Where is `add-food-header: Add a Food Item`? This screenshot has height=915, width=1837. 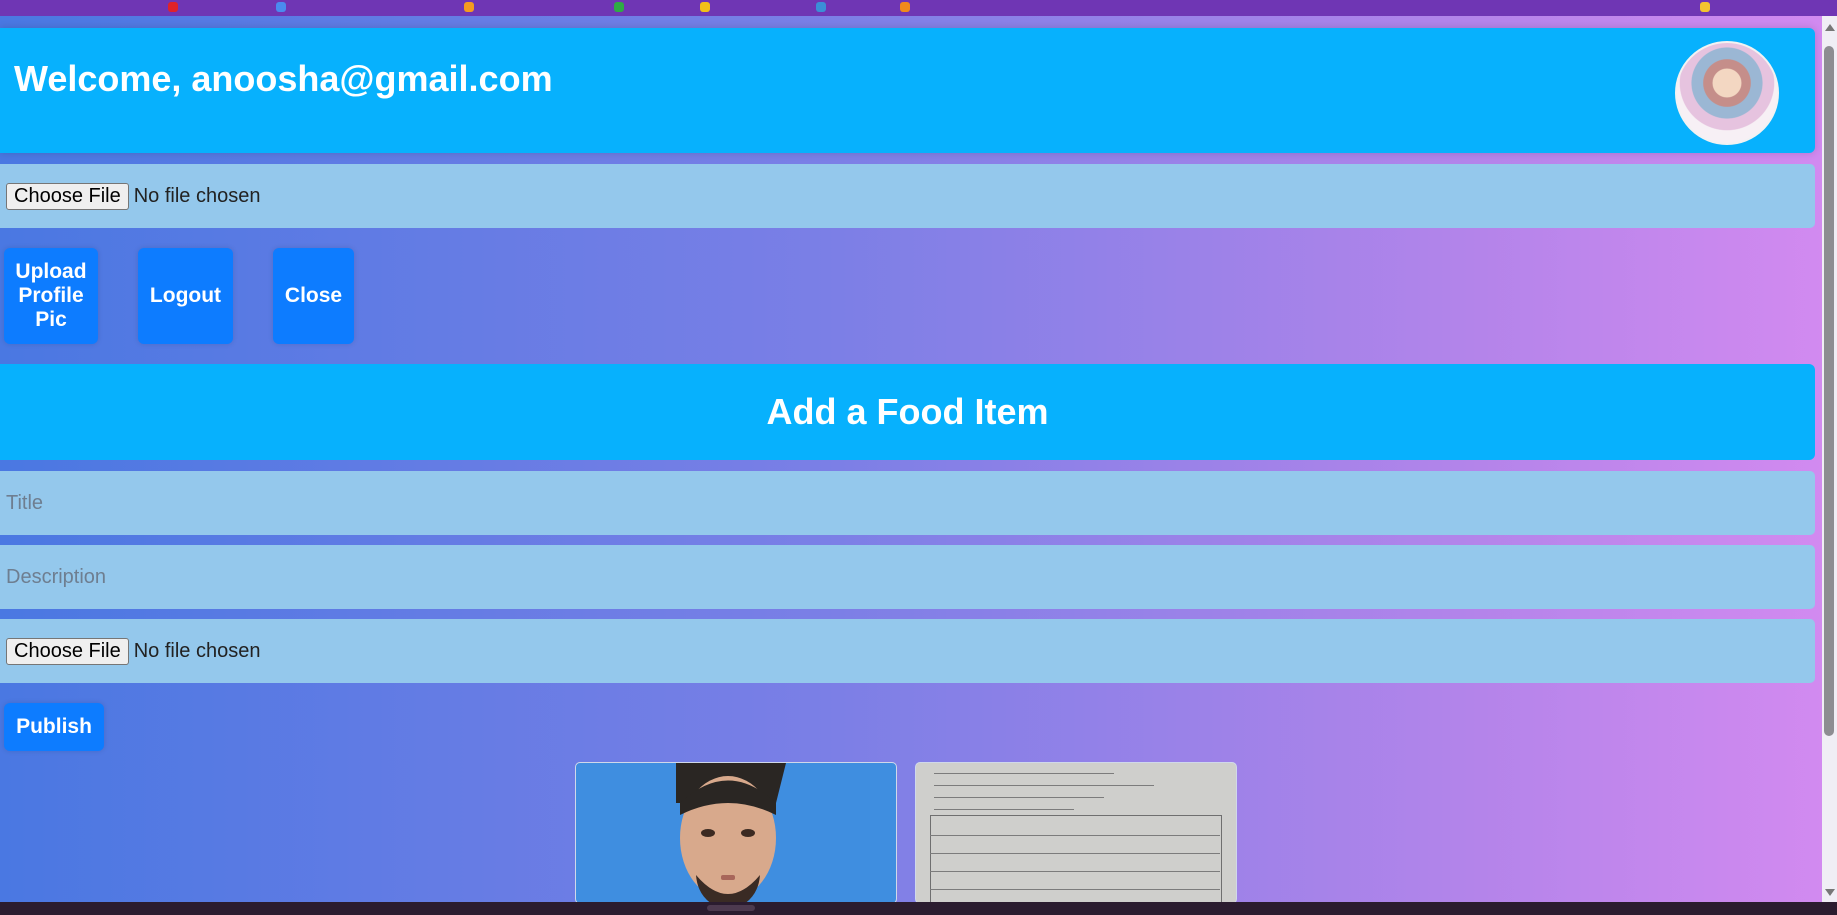
add-food-header: Add a Food Item is located at coordinates (907, 412).